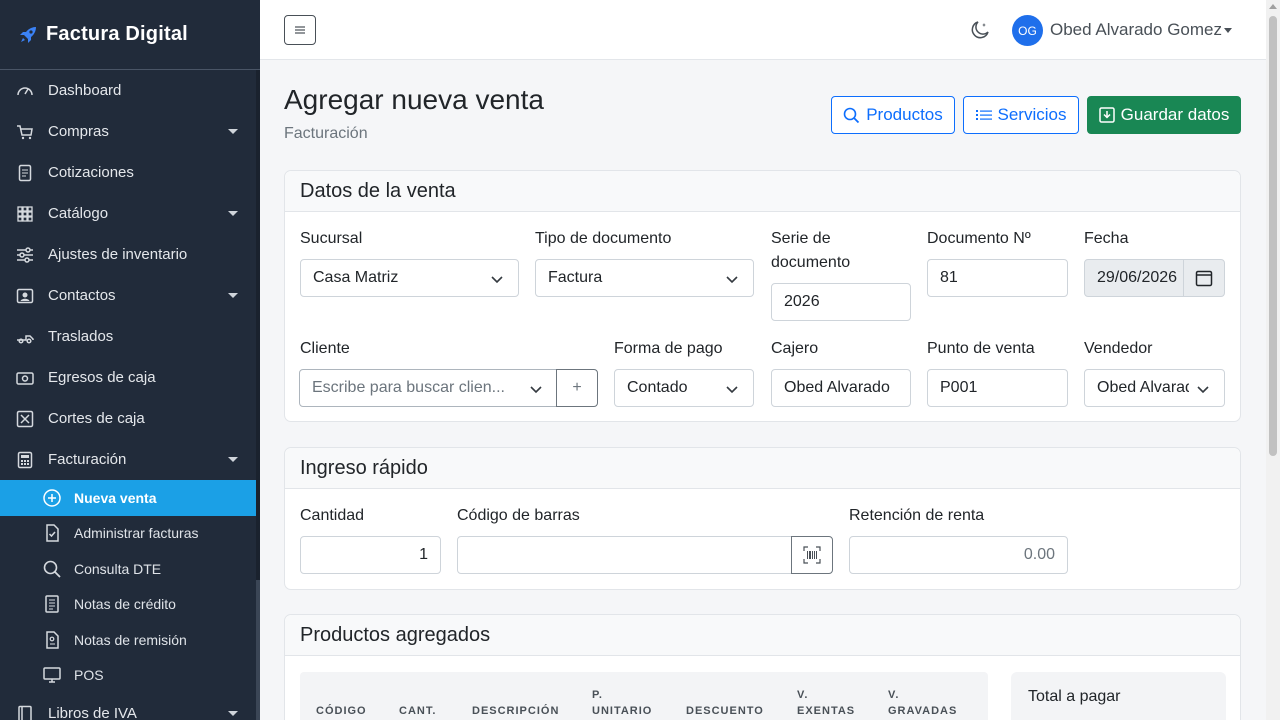  I want to click on invoice-icon, so click(25, 460).